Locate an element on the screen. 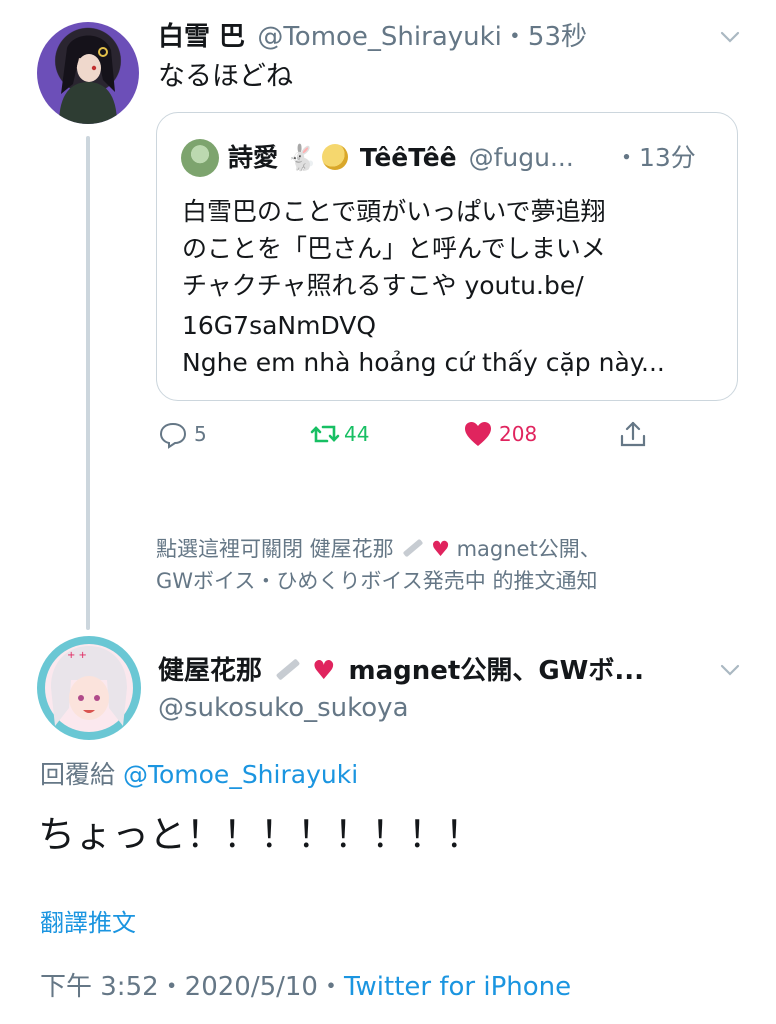 The width and height of the screenshot is (776, 1024). source-link: Twitter for iPhone is located at coordinates (457, 987).